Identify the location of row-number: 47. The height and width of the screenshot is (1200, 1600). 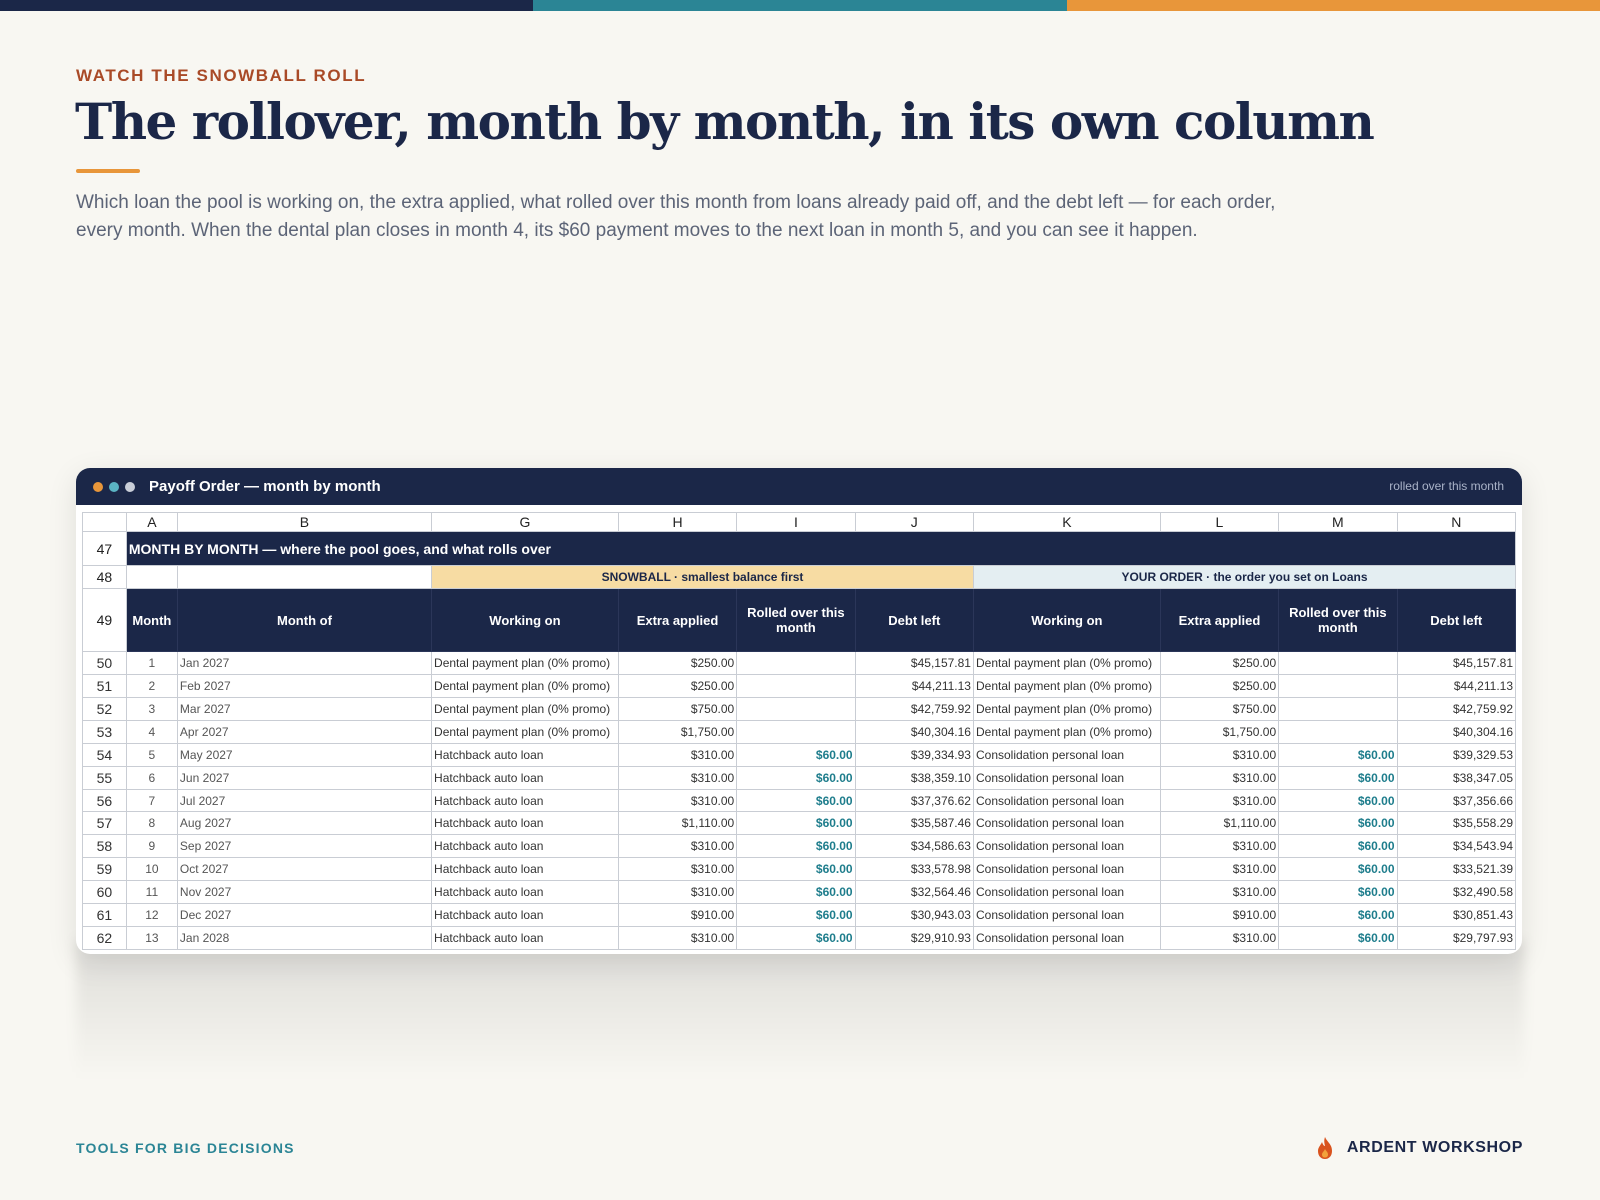
(104, 548).